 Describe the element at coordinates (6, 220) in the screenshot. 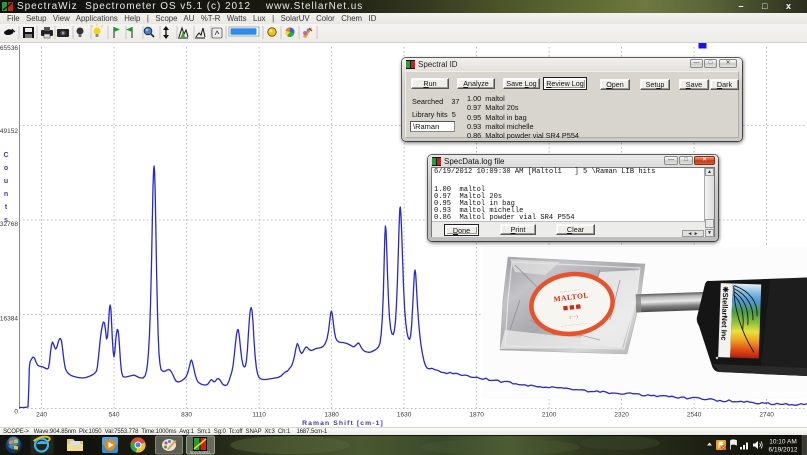

I see `svg-text: s` at that location.